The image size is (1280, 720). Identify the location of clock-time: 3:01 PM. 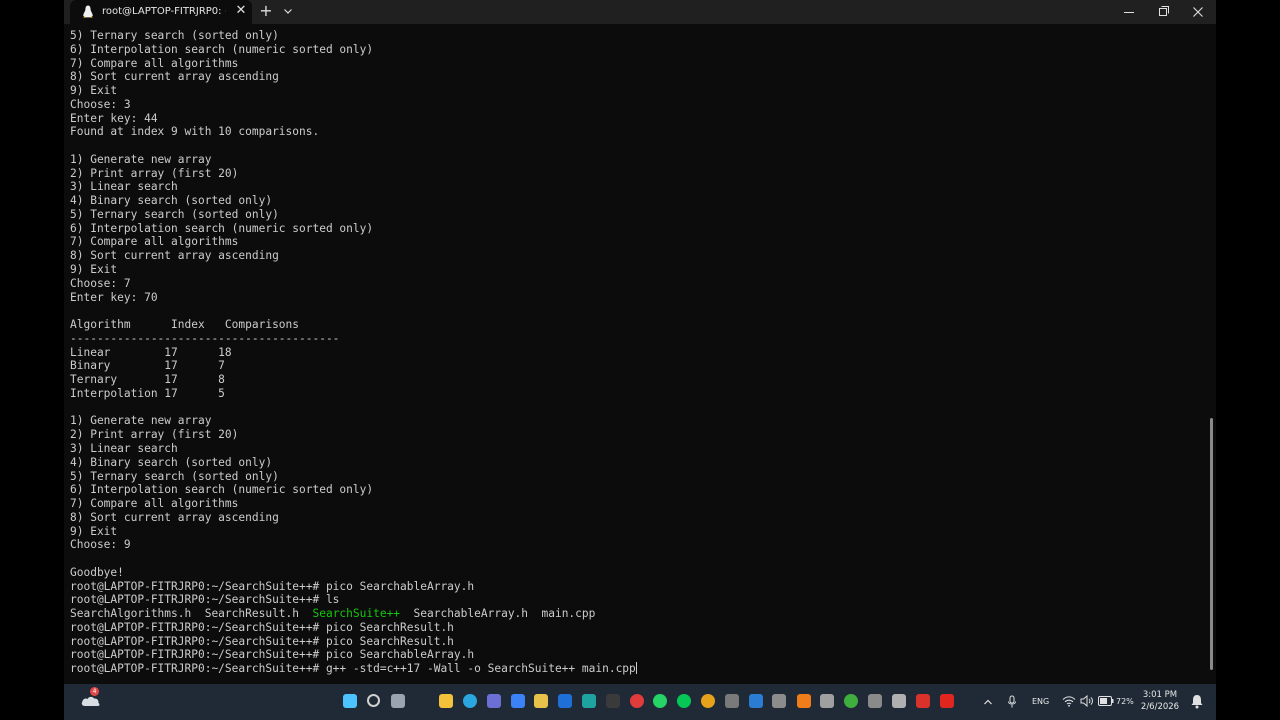
(1160, 695).